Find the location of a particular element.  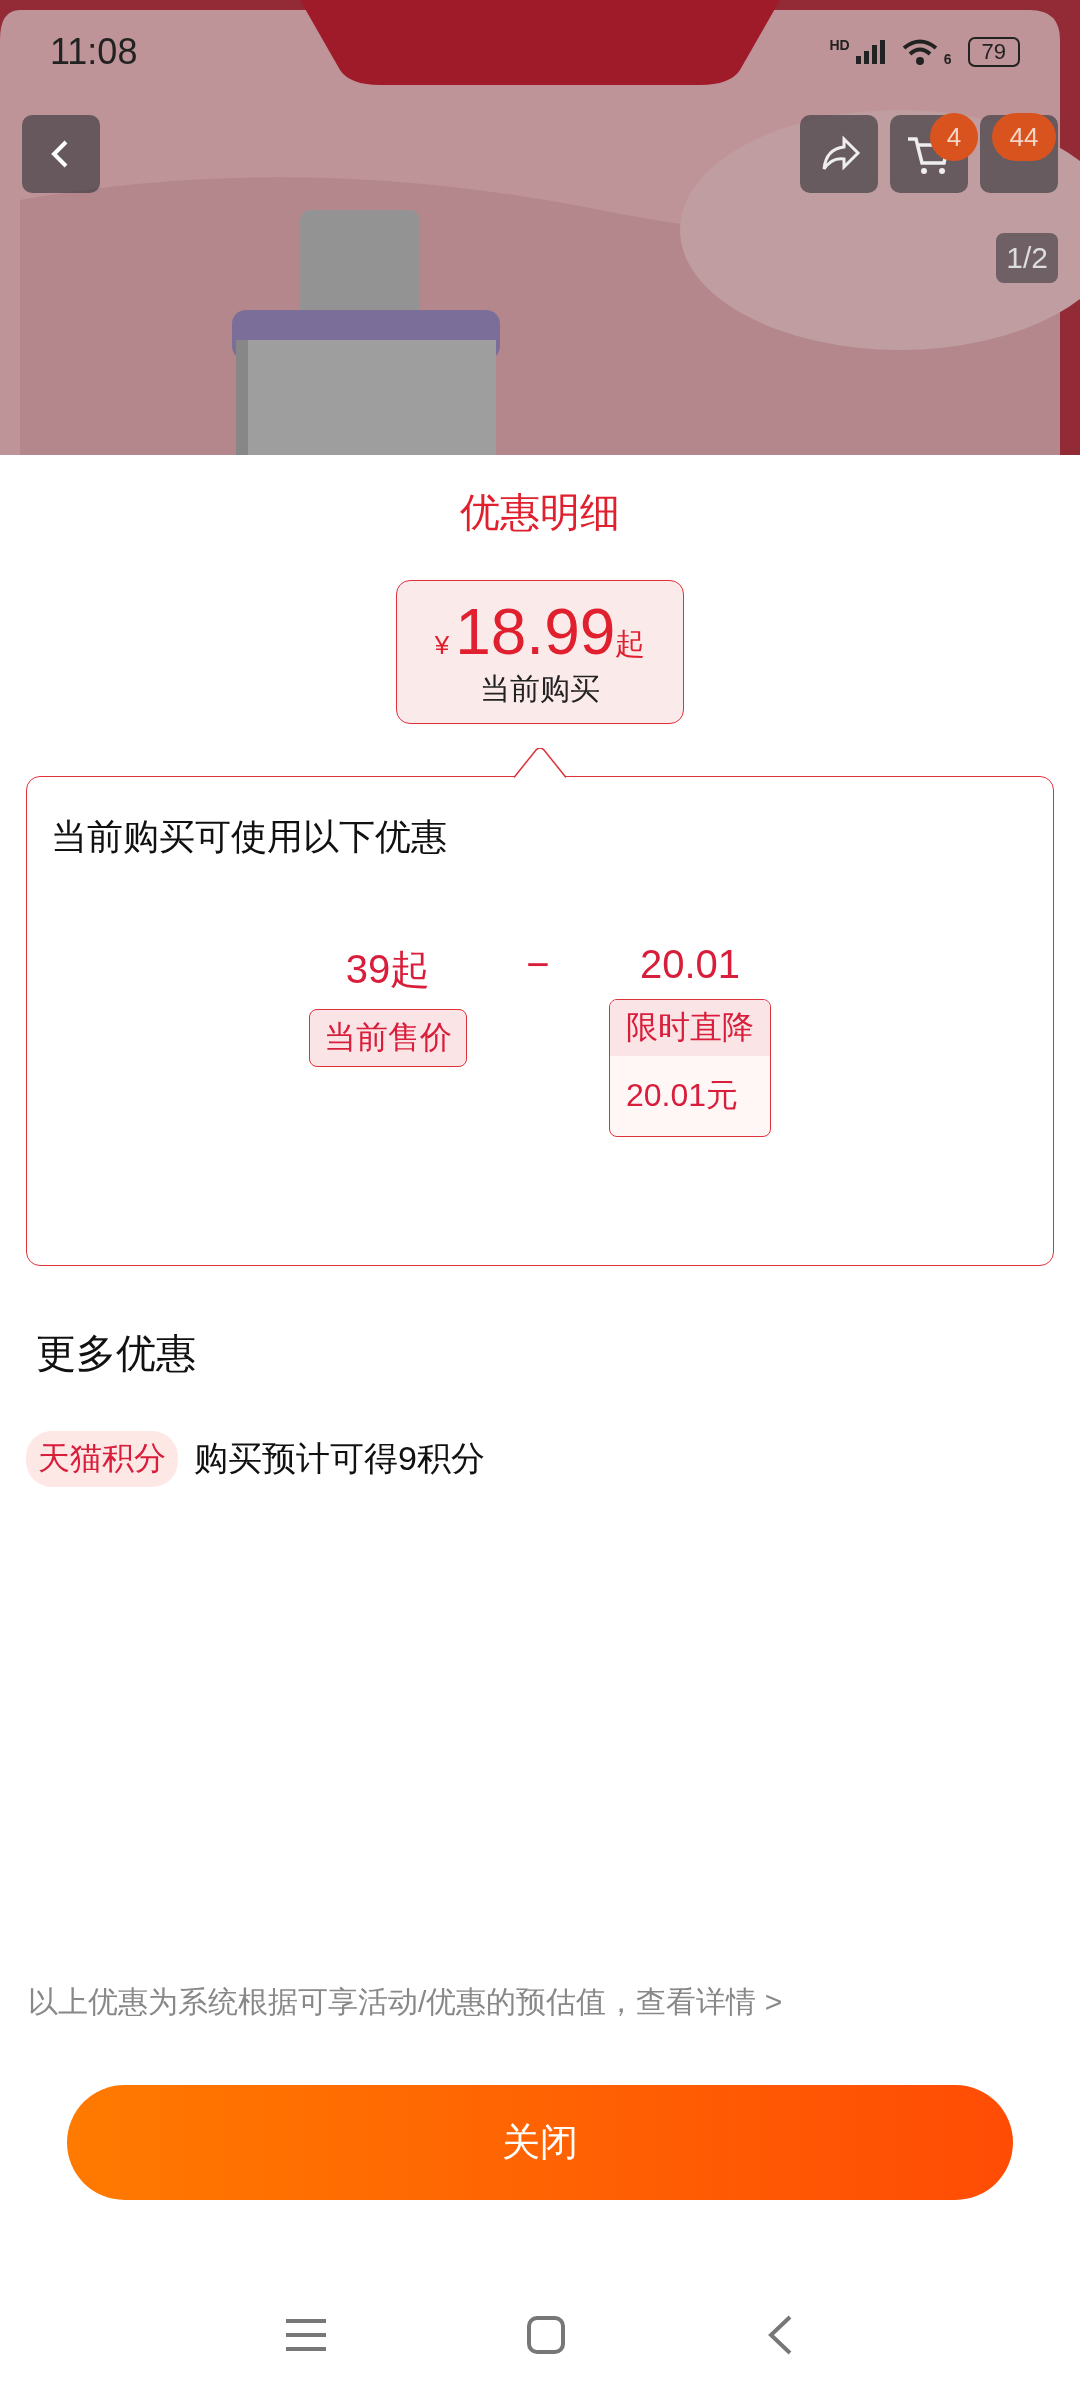

battery-indicator: 79 is located at coordinates (993, 52).